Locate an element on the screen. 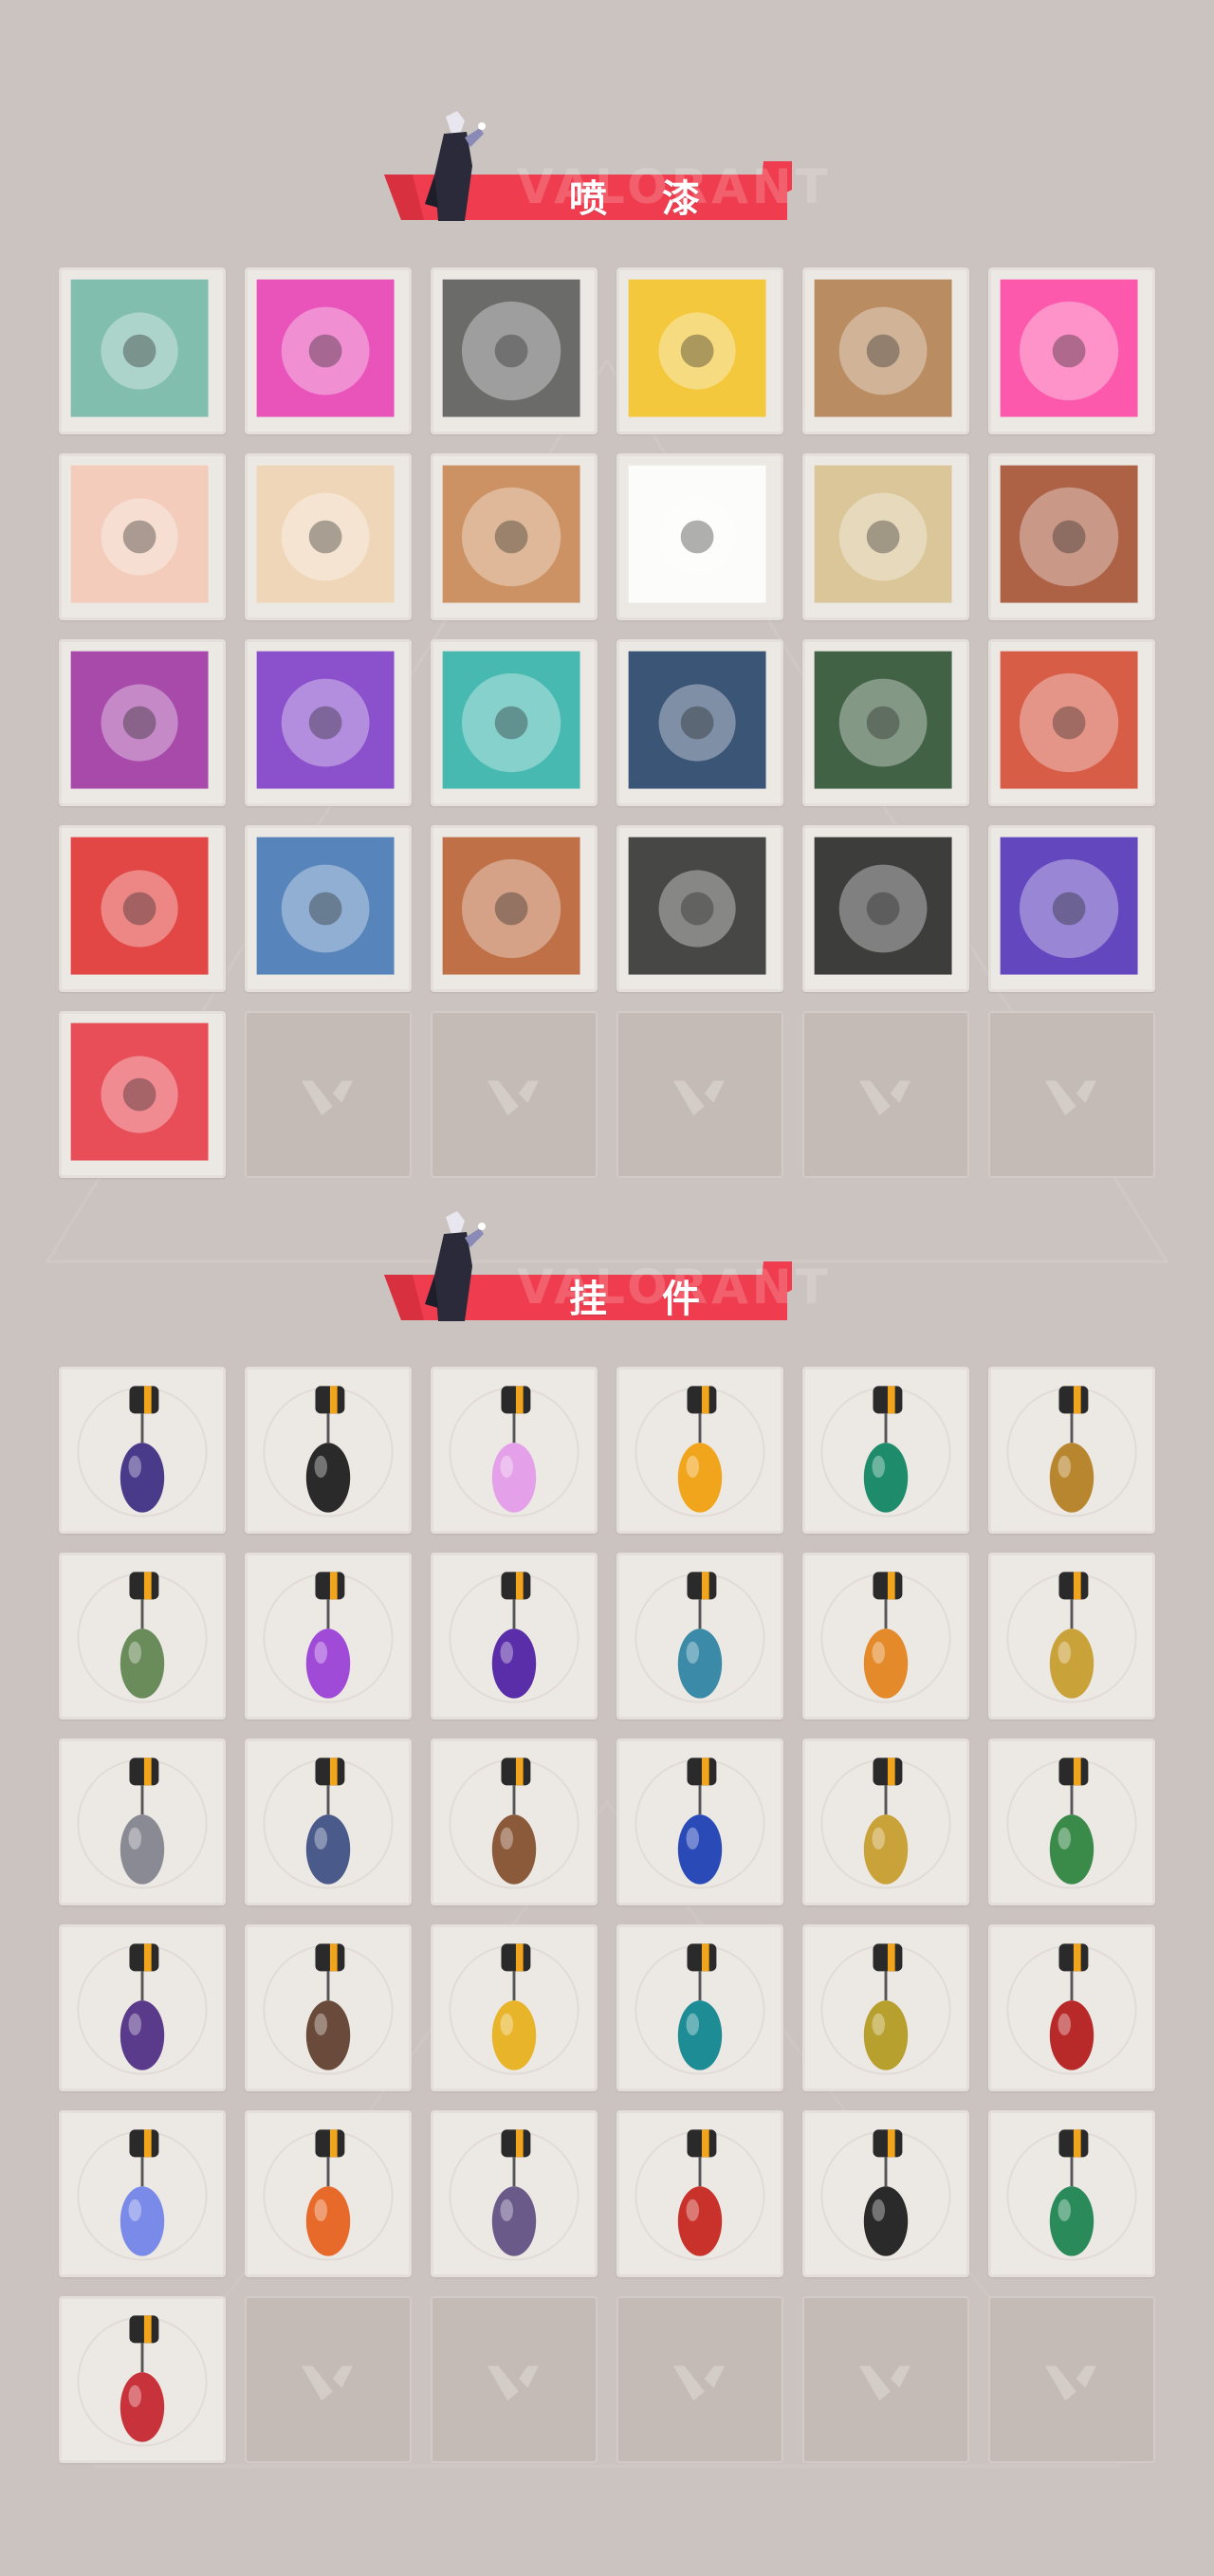 The width and height of the screenshot is (1214, 2576). red-fox-mask-spray-icon is located at coordinates (1069, 534).